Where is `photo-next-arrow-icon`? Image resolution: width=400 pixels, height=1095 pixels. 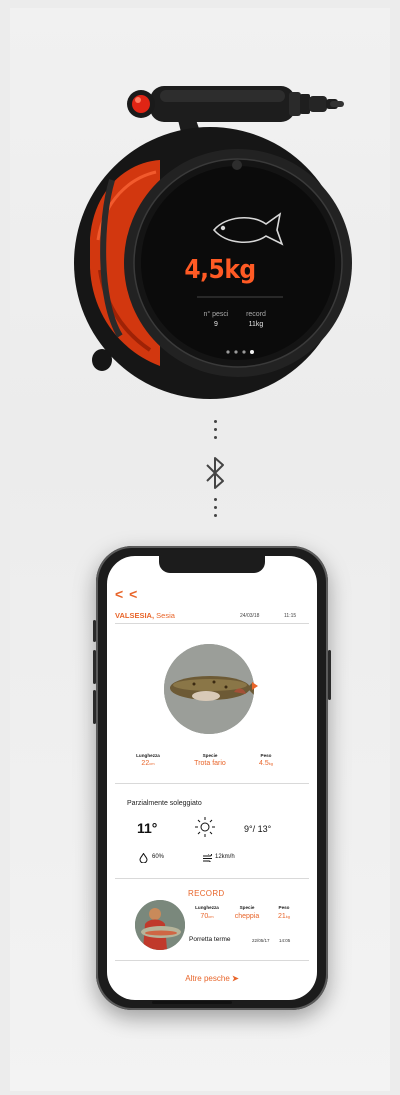
photo-next-arrow-icon is located at coordinates (255, 686).